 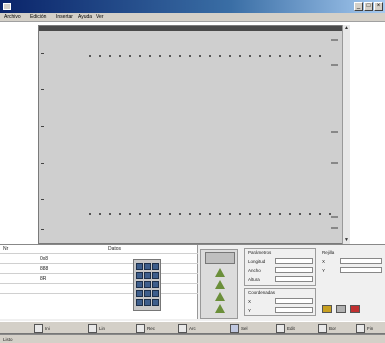 What do you see at coordinates (250, 310) in the screenshot?
I see `coord-y-label: Y` at bounding box center [250, 310].